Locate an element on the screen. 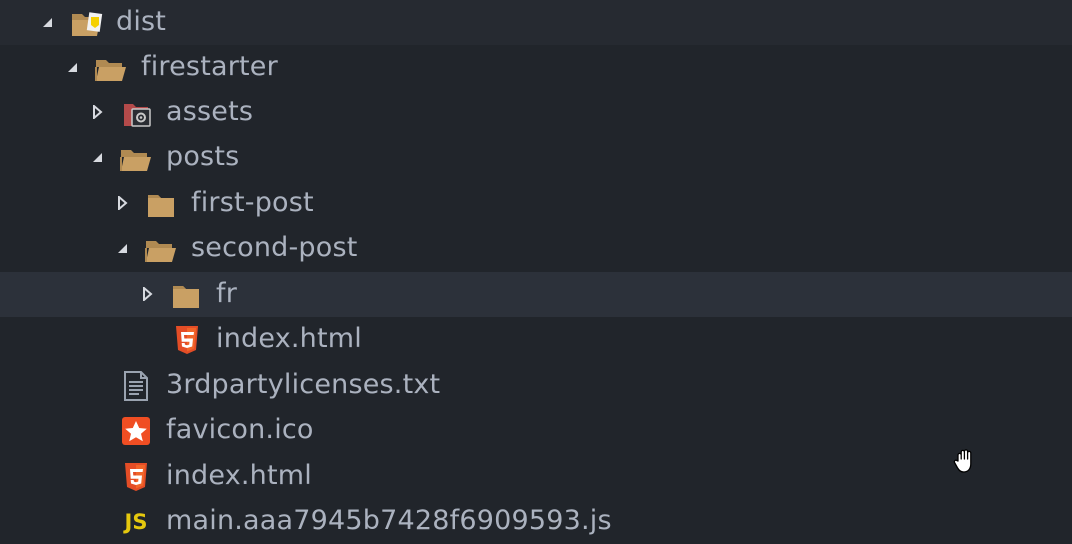 Image resolution: width=1072 pixels, height=544 pixels. folder-open-dist-icon is located at coordinates (87, 23).